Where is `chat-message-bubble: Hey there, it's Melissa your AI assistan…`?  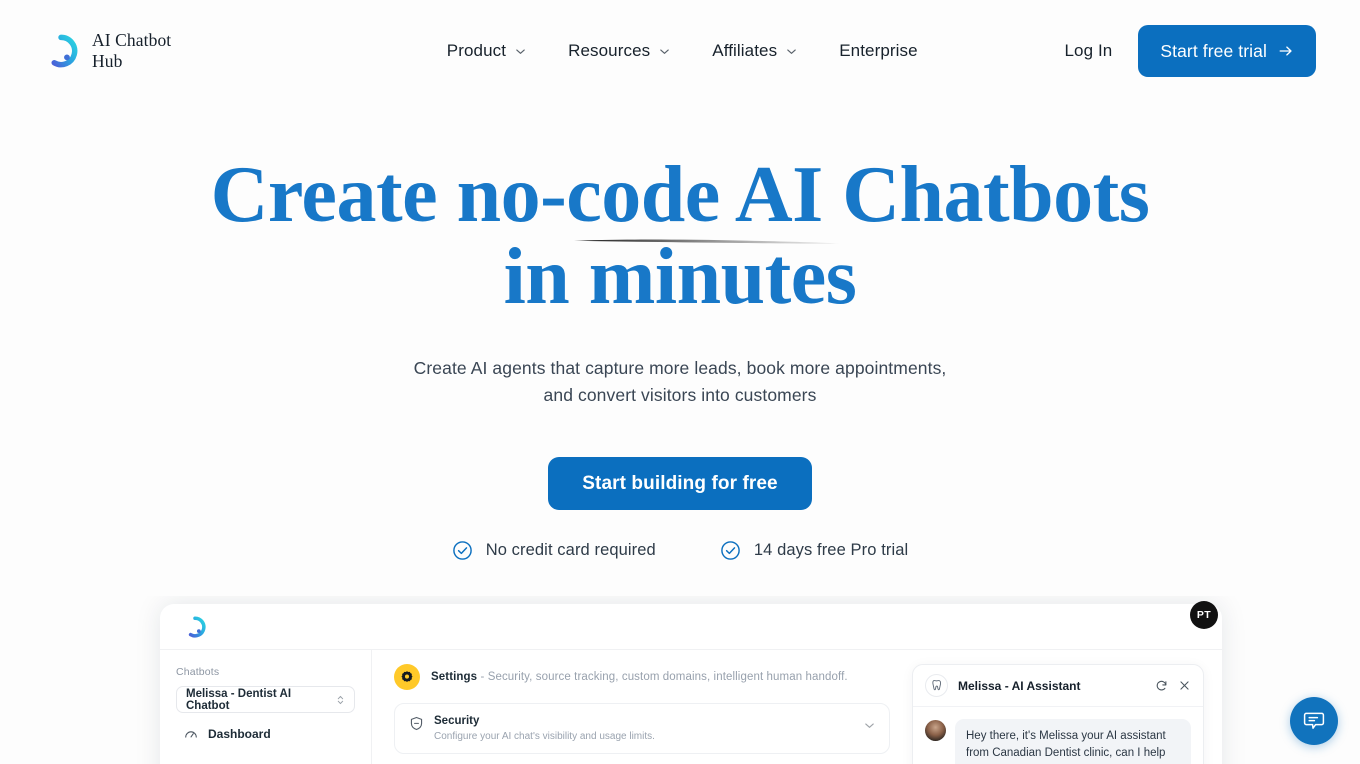 chat-message-bubble: Hey there, it's Melissa your AI assistan… is located at coordinates (1073, 741).